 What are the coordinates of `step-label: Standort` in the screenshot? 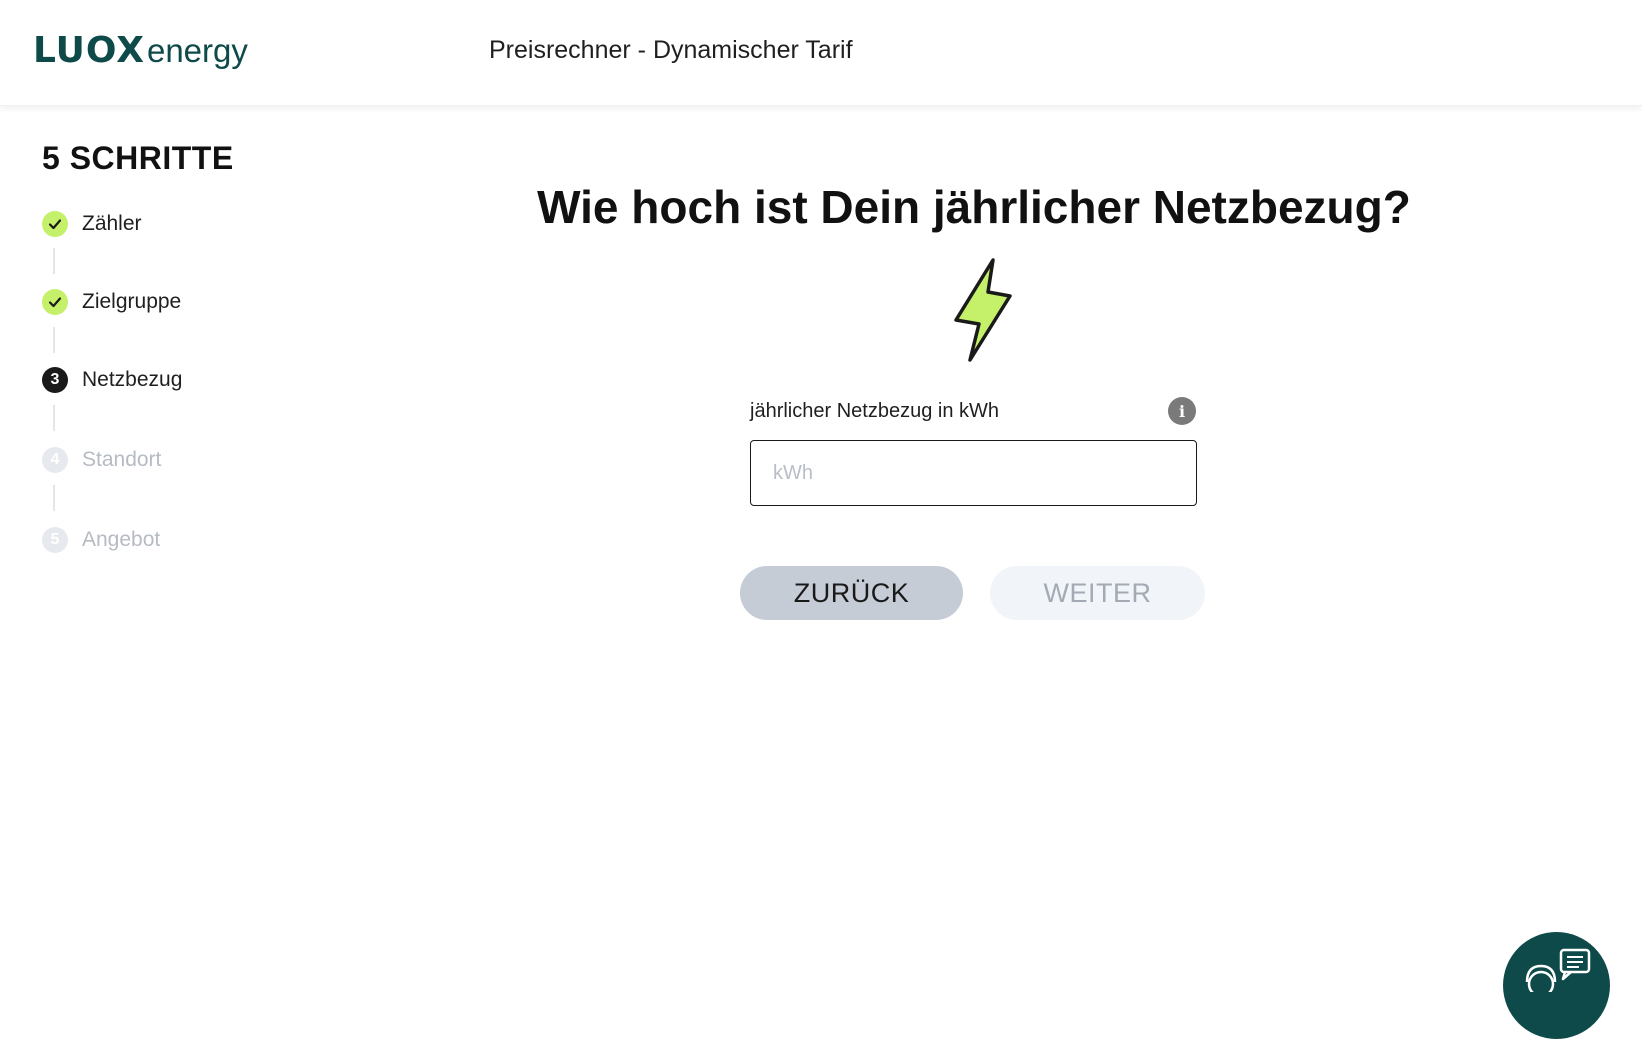 It's located at (122, 459).